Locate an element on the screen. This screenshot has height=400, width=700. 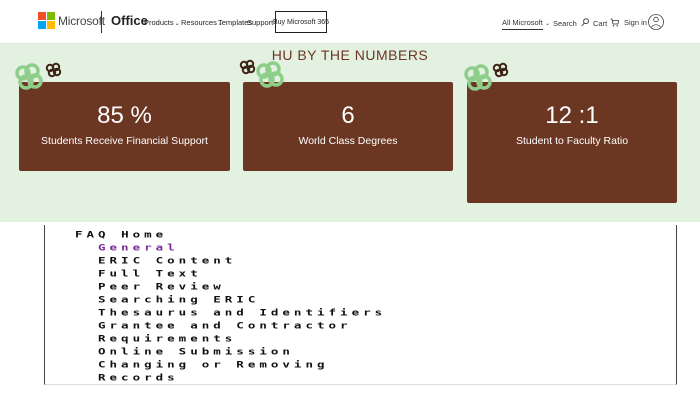
stat-label: World Class Degrees is located at coordinates (348, 141).